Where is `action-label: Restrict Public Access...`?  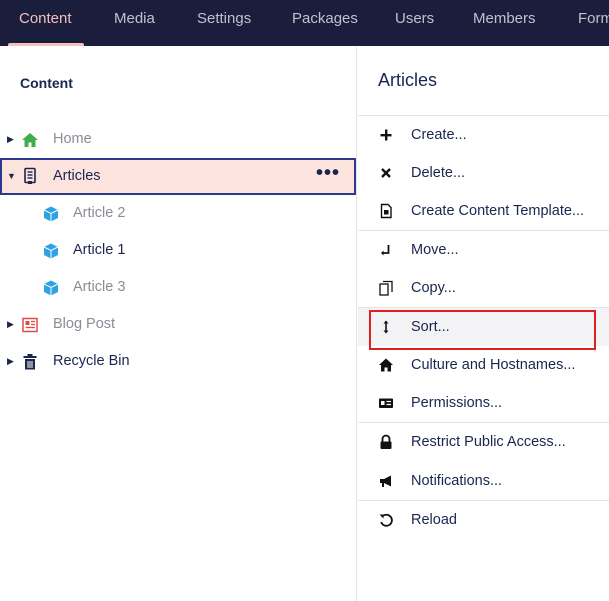
action-label: Restrict Public Access... is located at coordinates (488, 442).